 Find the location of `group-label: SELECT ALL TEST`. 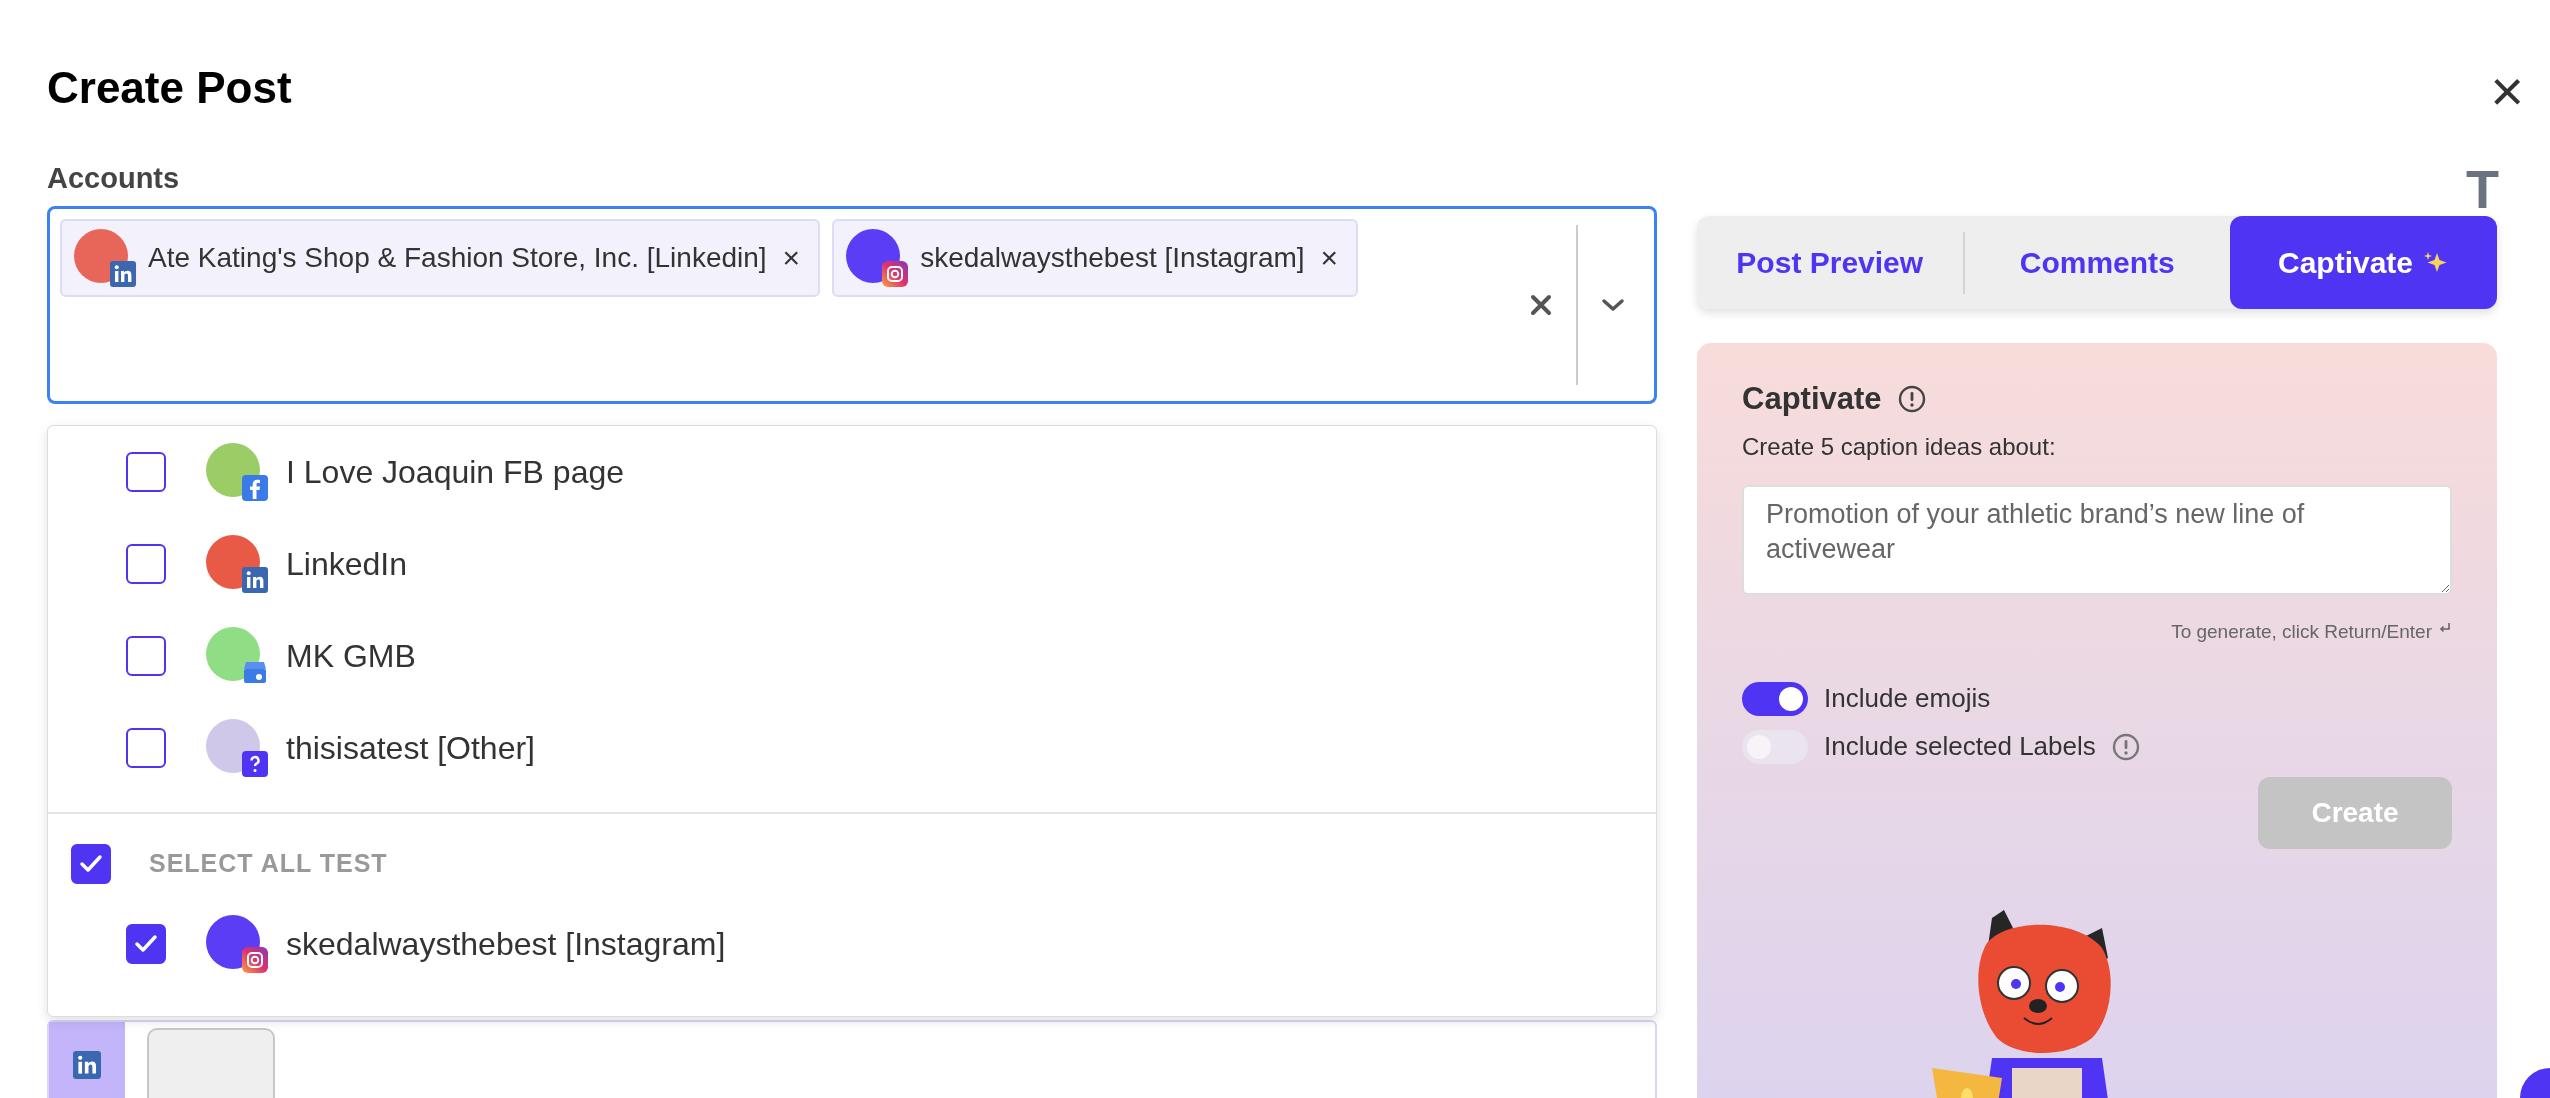

group-label: SELECT ALL TEST is located at coordinates (268, 864).